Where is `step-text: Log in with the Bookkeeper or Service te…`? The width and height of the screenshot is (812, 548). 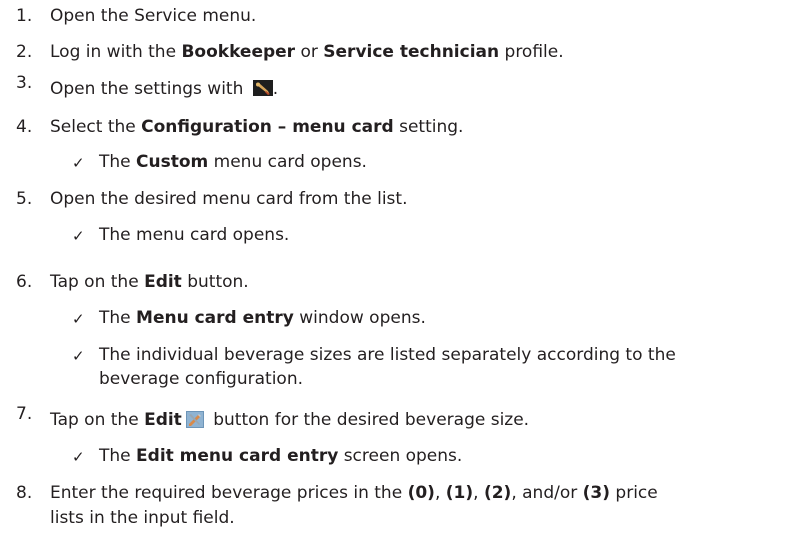 step-text: Log in with the Bookkeeper or Service te… is located at coordinates (307, 52).